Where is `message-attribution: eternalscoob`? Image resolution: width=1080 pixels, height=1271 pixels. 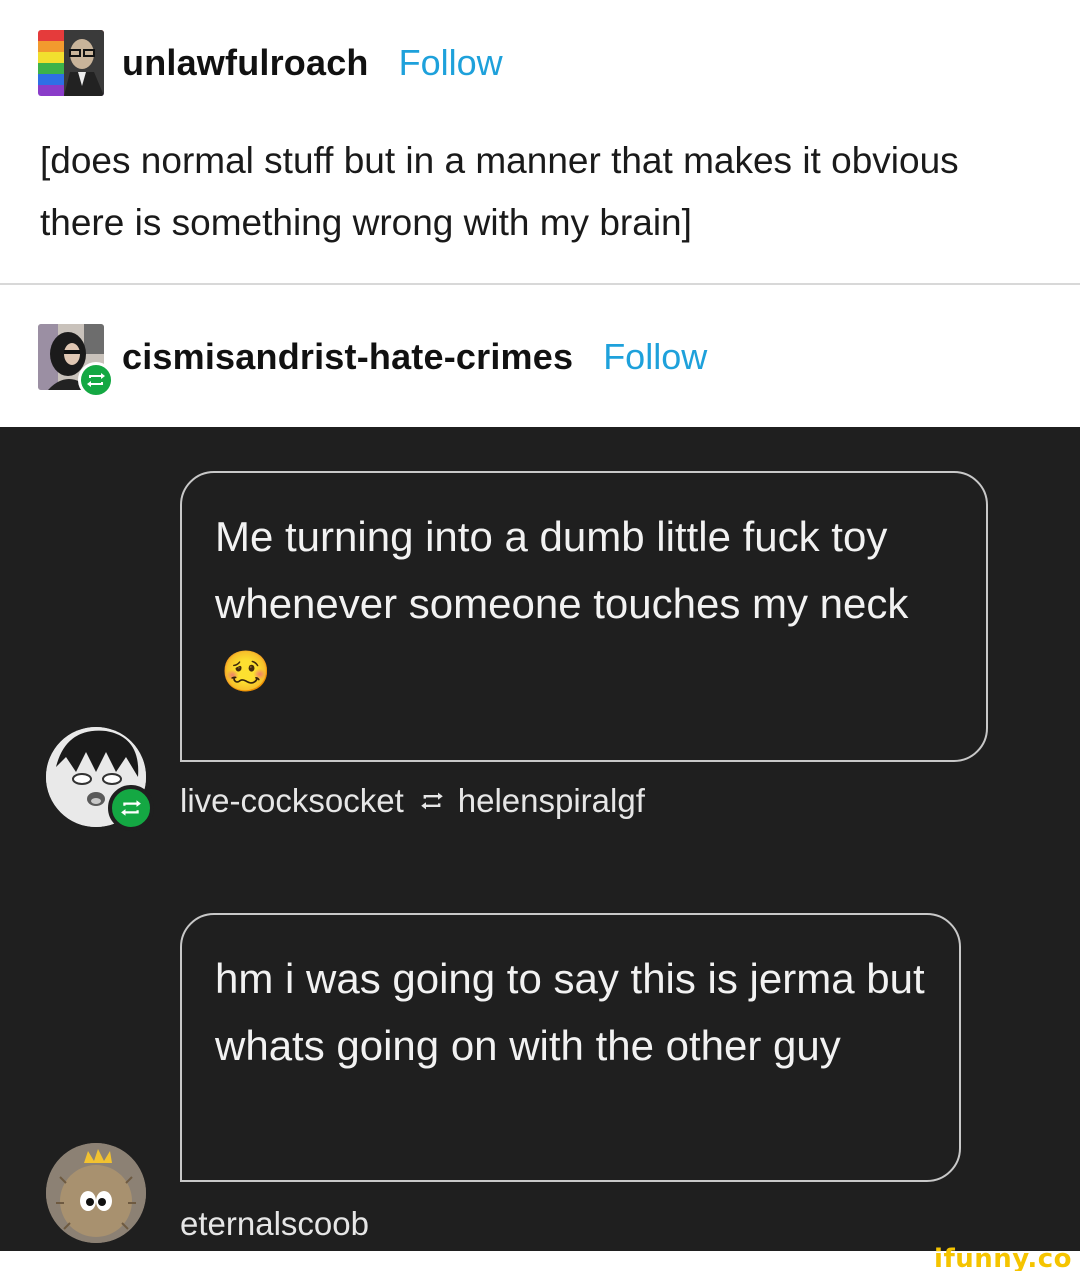 message-attribution: eternalscoob is located at coordinates (274, 1224).